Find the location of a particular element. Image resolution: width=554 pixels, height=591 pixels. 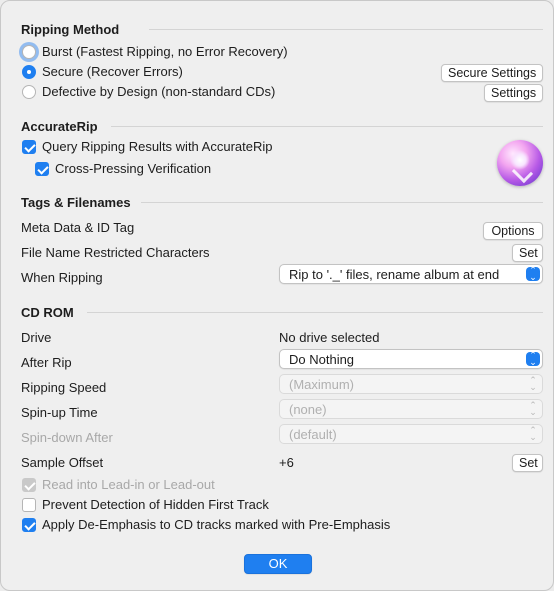

sample-offset-label: Sample Offset is located at coordinates (62, 462).